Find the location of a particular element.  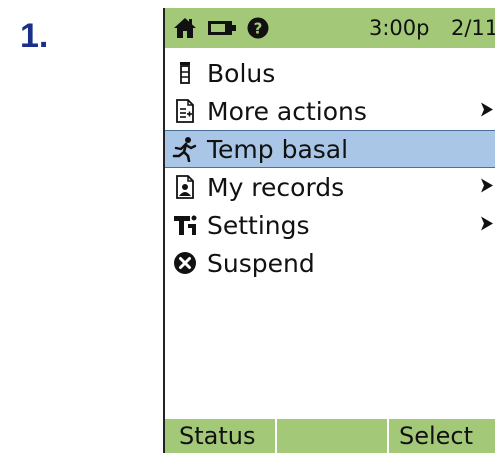

bolus-vial-icon is located at coordinates (185, 73).